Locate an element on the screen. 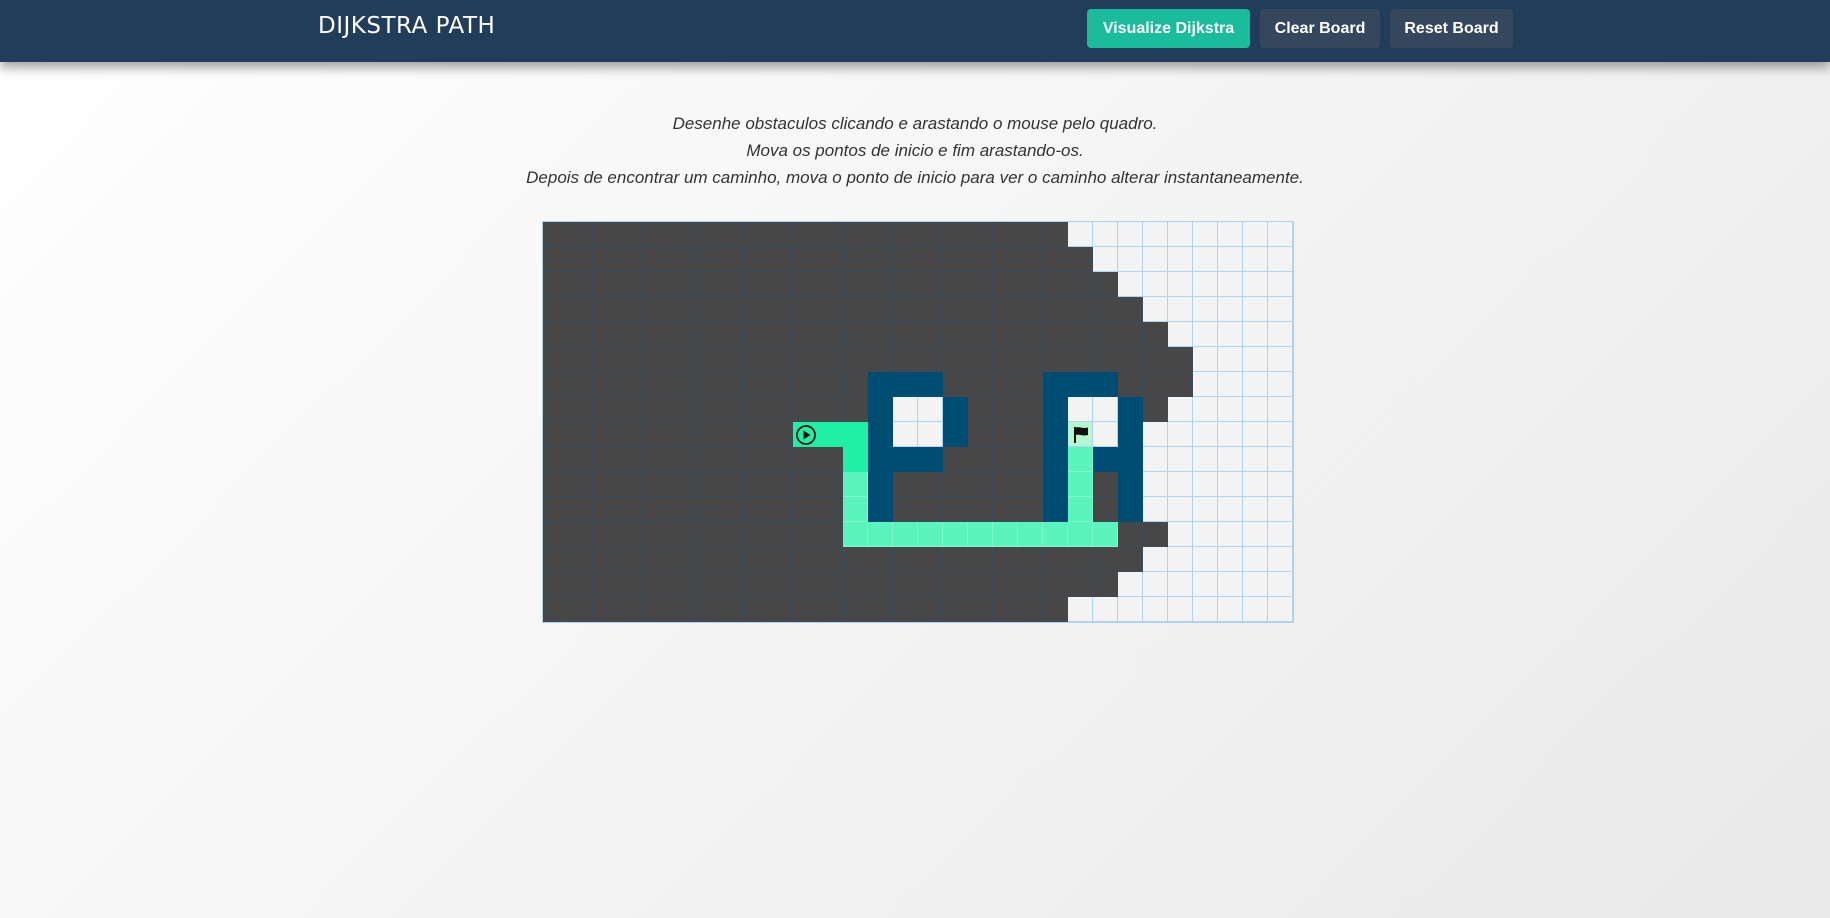  reset-board-button: Reset Board is located at coordinates (1451, 28).